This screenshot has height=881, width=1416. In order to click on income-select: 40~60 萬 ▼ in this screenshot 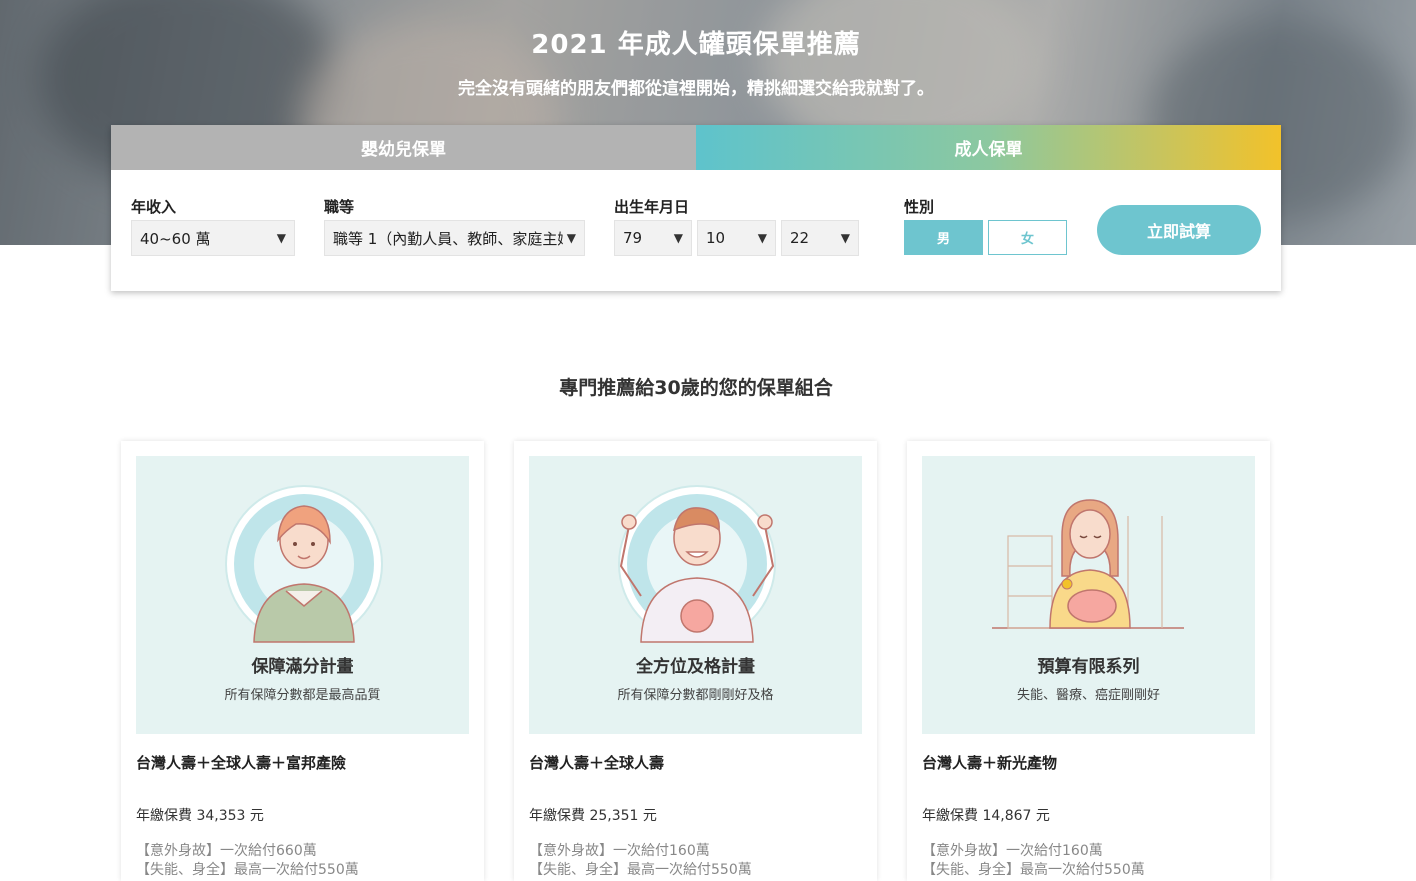, I will do `click(213, 238)`.